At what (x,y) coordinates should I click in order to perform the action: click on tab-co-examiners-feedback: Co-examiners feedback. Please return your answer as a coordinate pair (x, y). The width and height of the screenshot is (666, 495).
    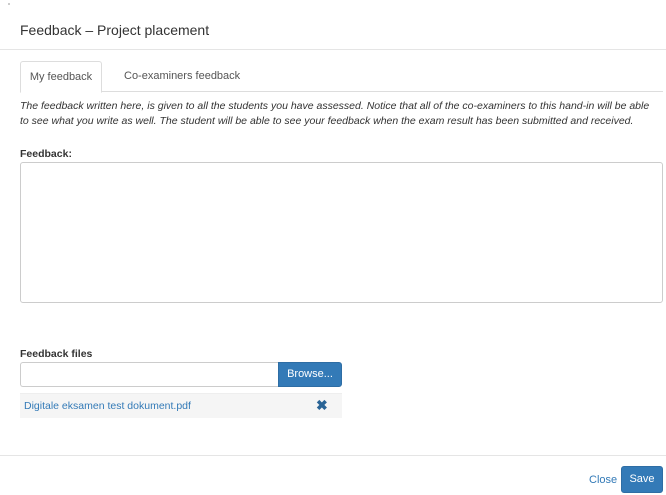
    Looking at the image, I should click on (178, 76).